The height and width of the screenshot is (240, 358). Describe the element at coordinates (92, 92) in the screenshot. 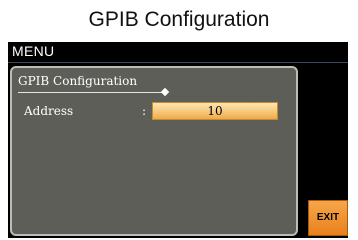

I see `title-underline` at that location.